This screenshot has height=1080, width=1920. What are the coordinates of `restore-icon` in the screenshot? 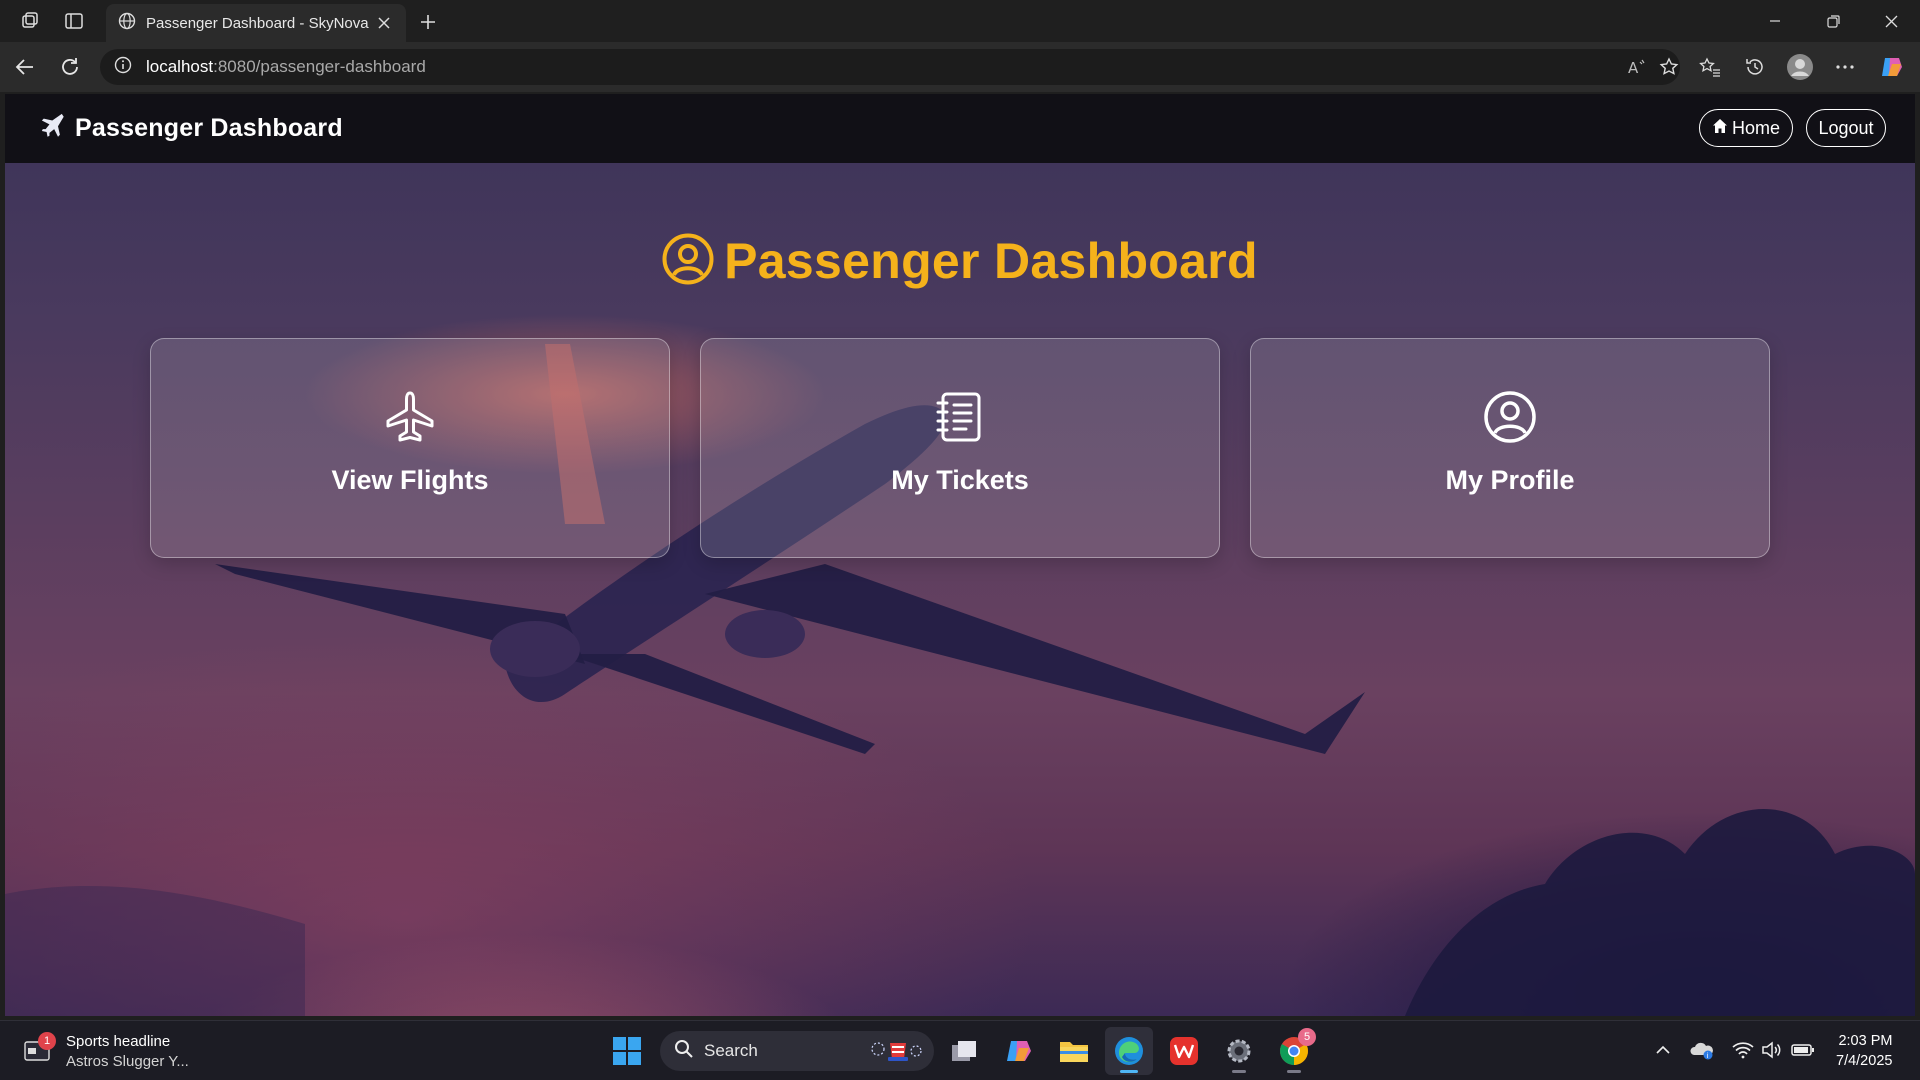 It's located at (1833, 21).